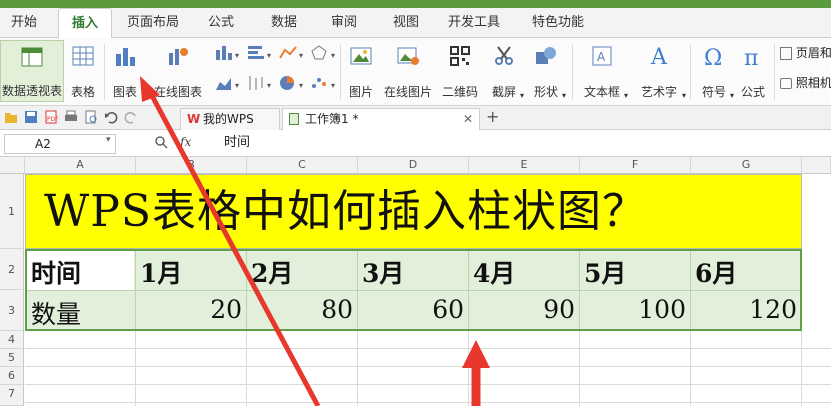  What do you see at coordinates (12, 269) in the screenshot?
I see `row-header-2: 2` at bounding box center [12, 269].